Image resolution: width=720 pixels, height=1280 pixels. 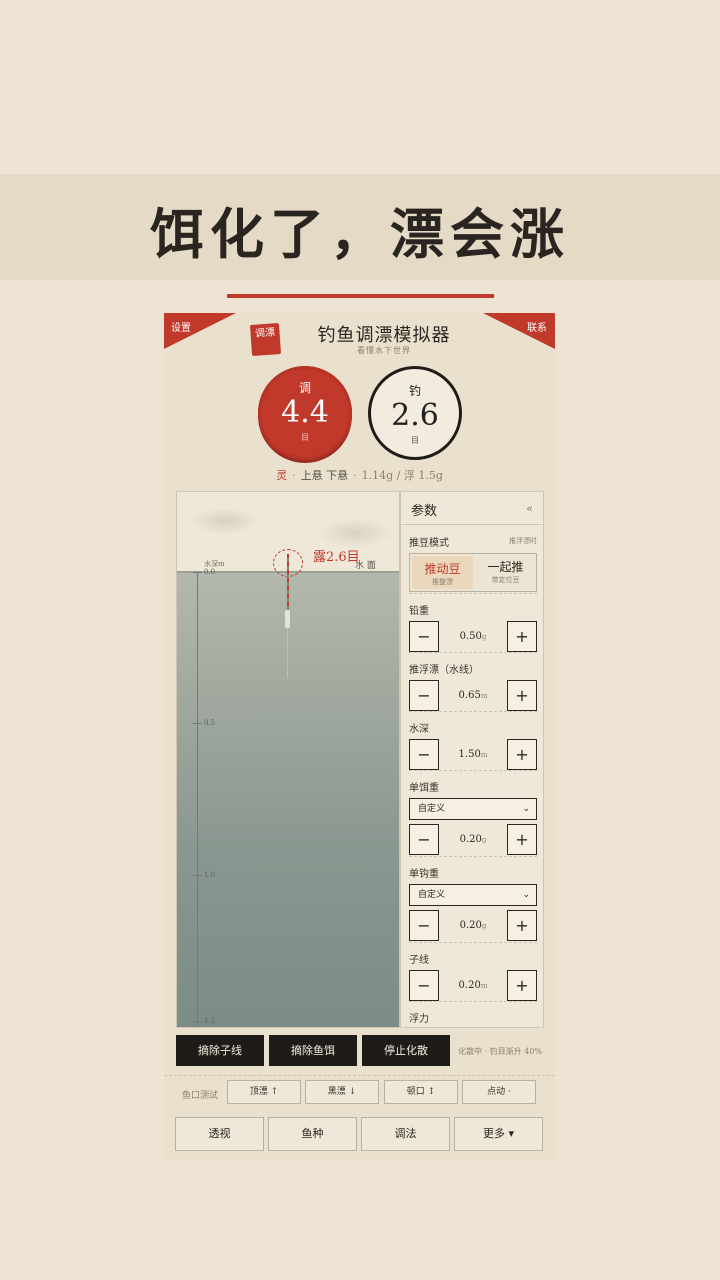 What do you see at coordinates (342, 1092) in the screenshot?
I see `float-down-test-button: 黑漂 ↓` at bounding box center [342, 1092].